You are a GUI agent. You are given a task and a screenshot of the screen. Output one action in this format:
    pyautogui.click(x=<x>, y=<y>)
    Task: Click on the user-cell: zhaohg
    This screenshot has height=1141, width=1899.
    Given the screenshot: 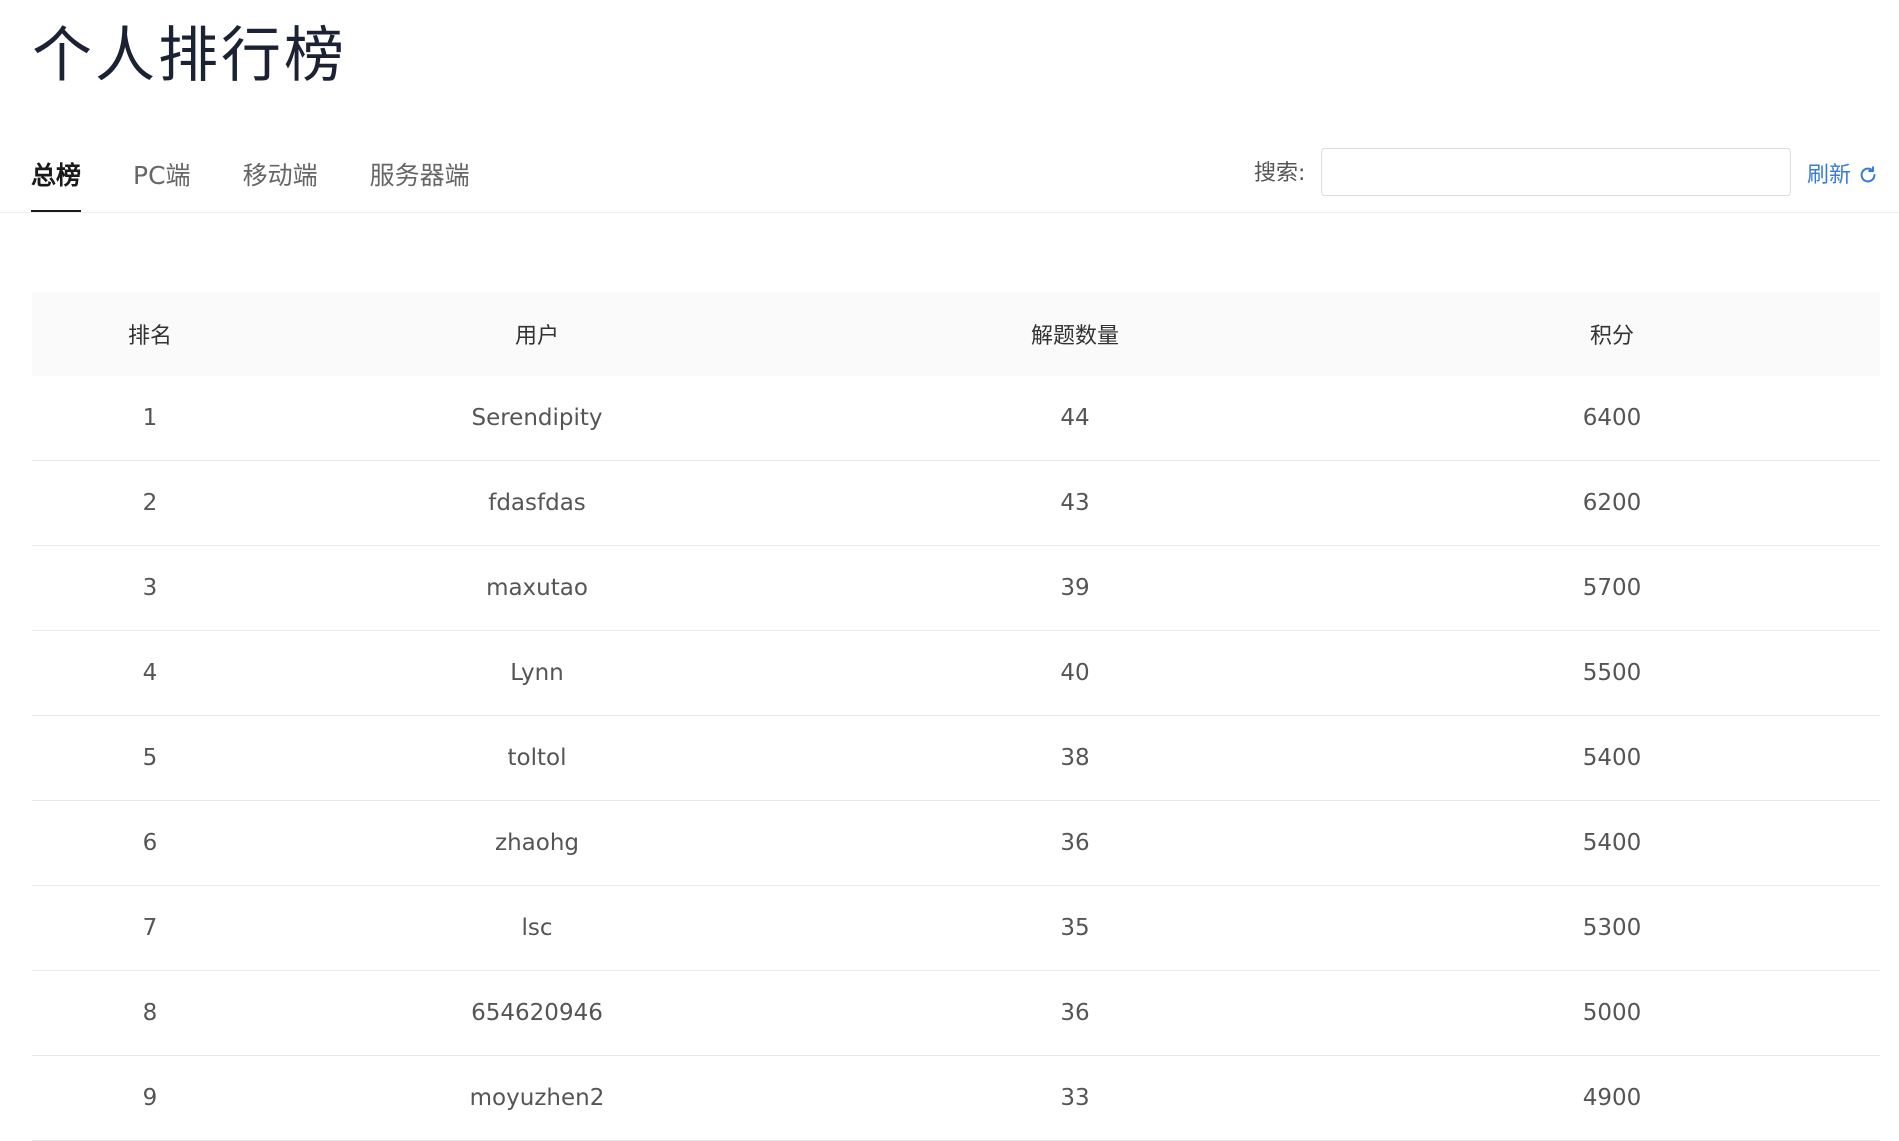 What is the action you would take?
    pyautogui.click(x=537, y=843)
    